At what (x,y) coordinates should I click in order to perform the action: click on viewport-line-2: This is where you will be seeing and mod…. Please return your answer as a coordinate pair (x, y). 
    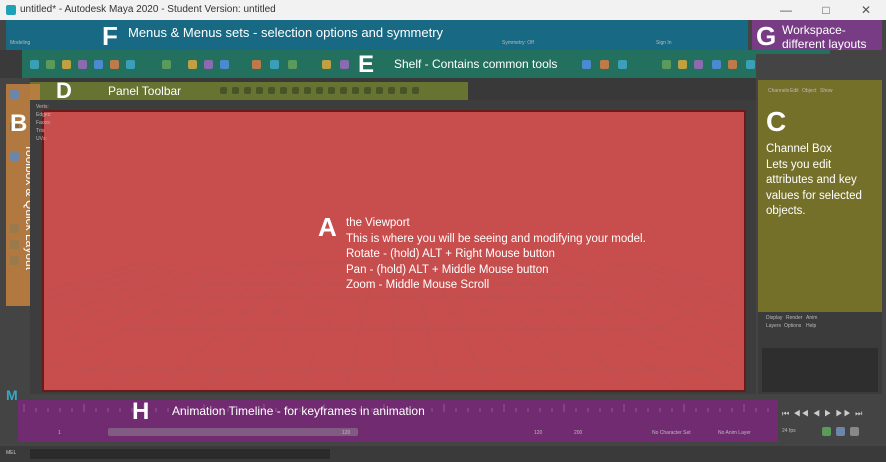
    Looking at the image, I should click on (496, 238).